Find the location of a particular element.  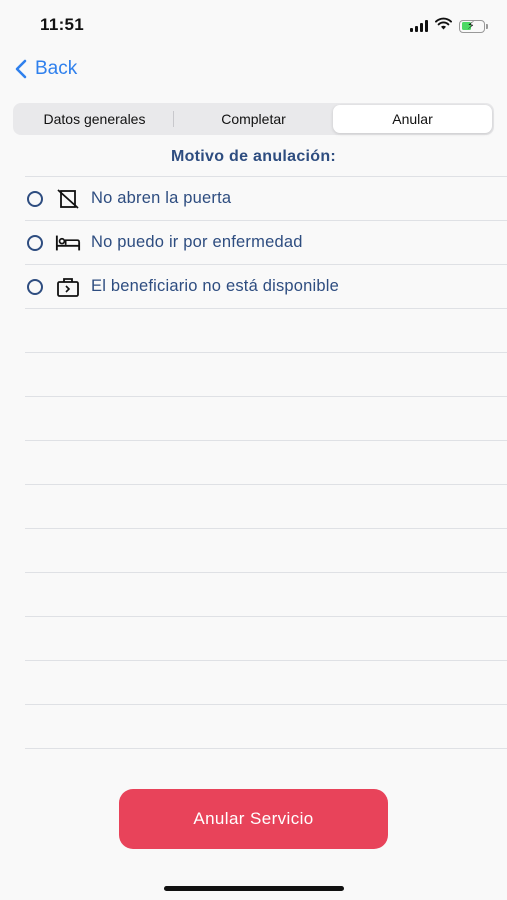

wifi-icon is located at coordinates (443, 26).